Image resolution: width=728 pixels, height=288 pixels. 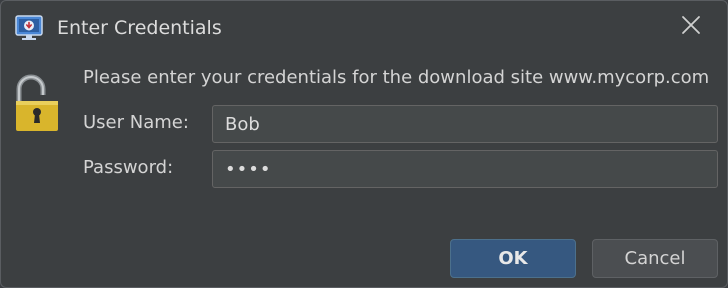 I want to click on ok-button: OK, so click(x=513, y=258).